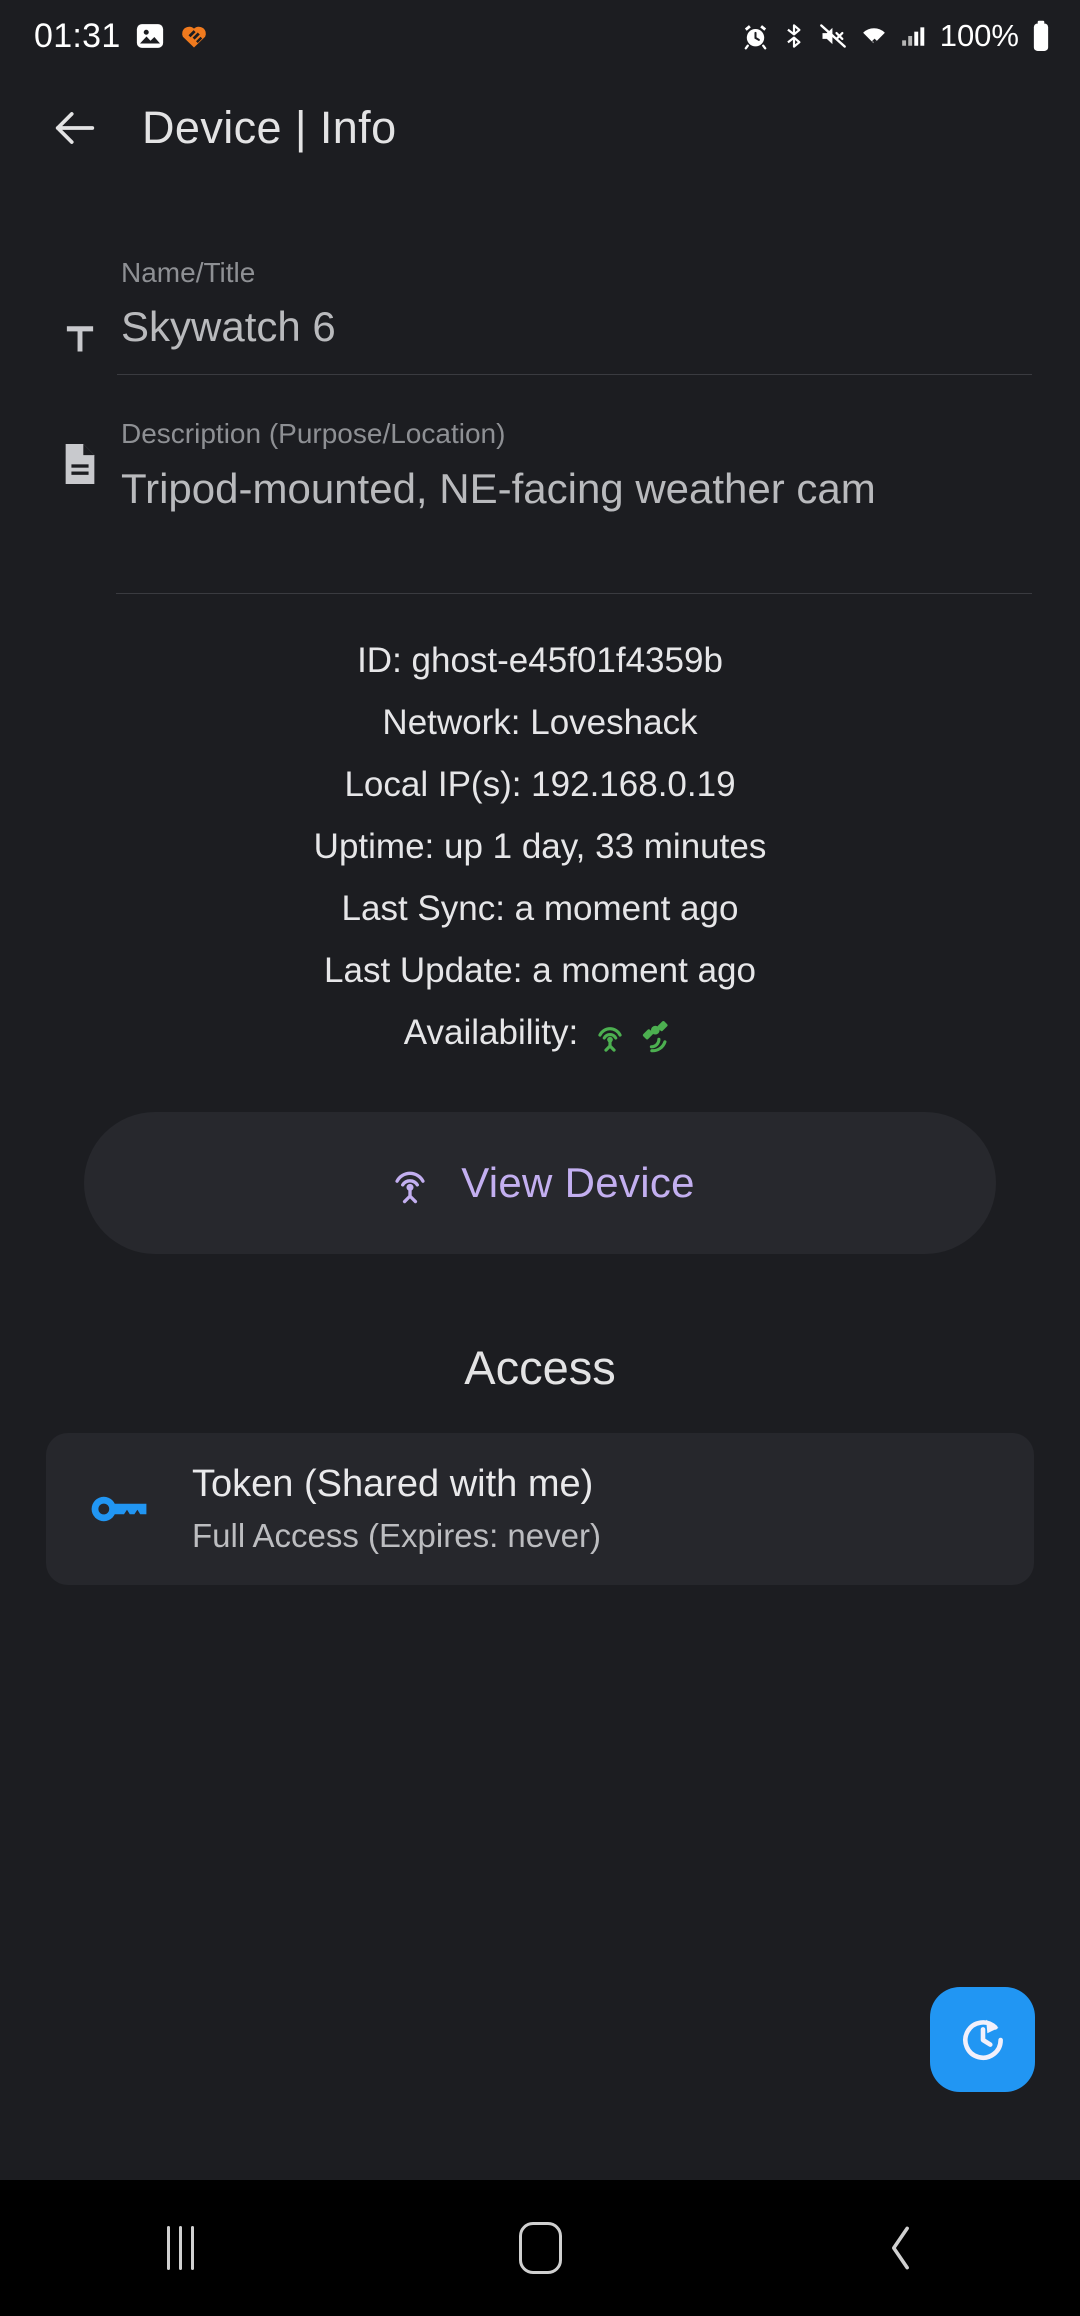  Describe the element at coordinates (269, 127) in the screenshot. I see `page-title: Device | Info` at that location.